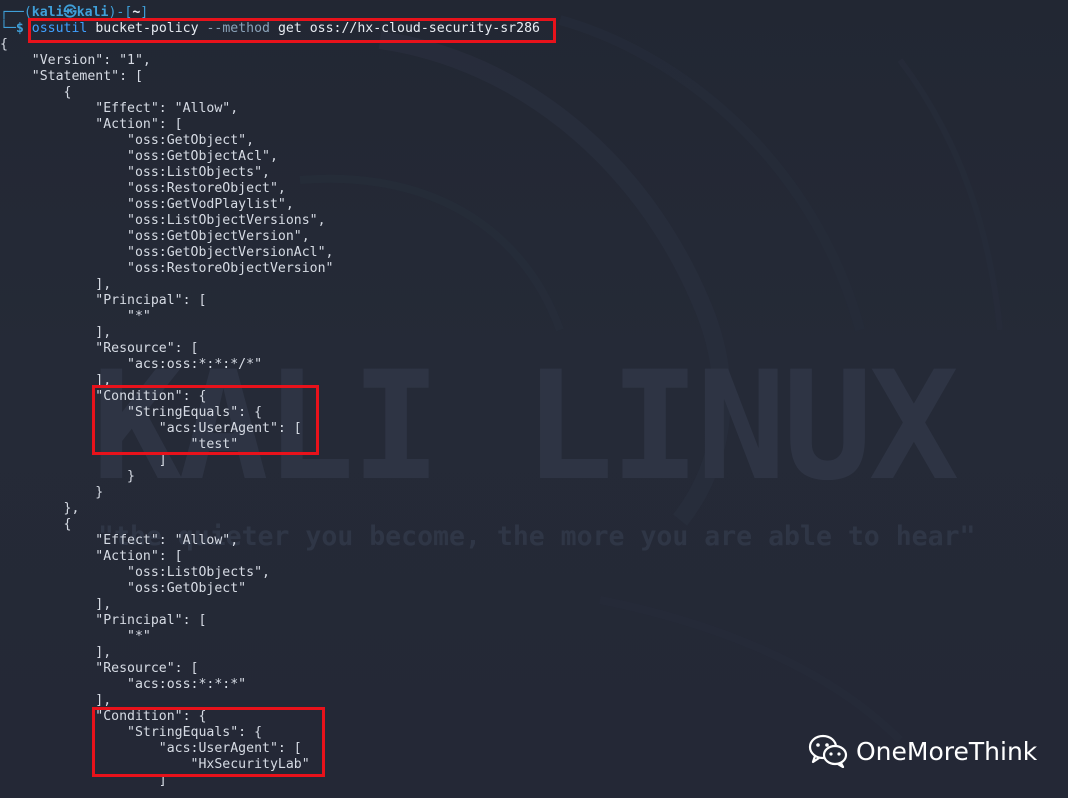 The image size is (1068, 798). What do you see at coordinates (238, 28) in the screenshot?
I see `command-flag: --method` at bounding box center [238, 28].